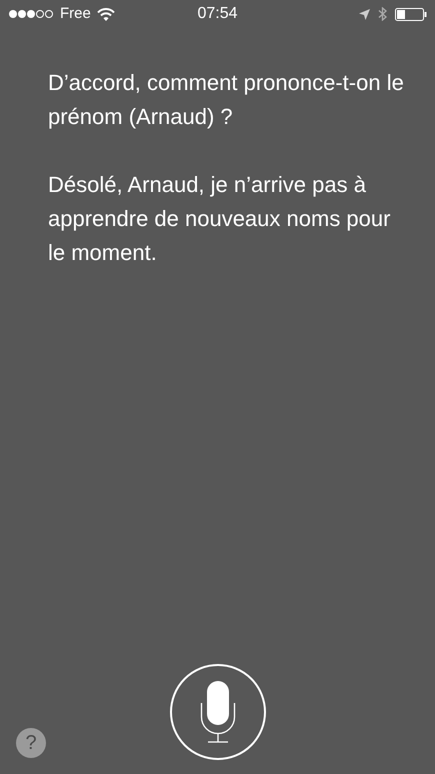 The height and width of the screenshot is (774, 435). Describe the element at coordinates (382, 14) in the screenshot. I see `bluetooth-icon` at that location.